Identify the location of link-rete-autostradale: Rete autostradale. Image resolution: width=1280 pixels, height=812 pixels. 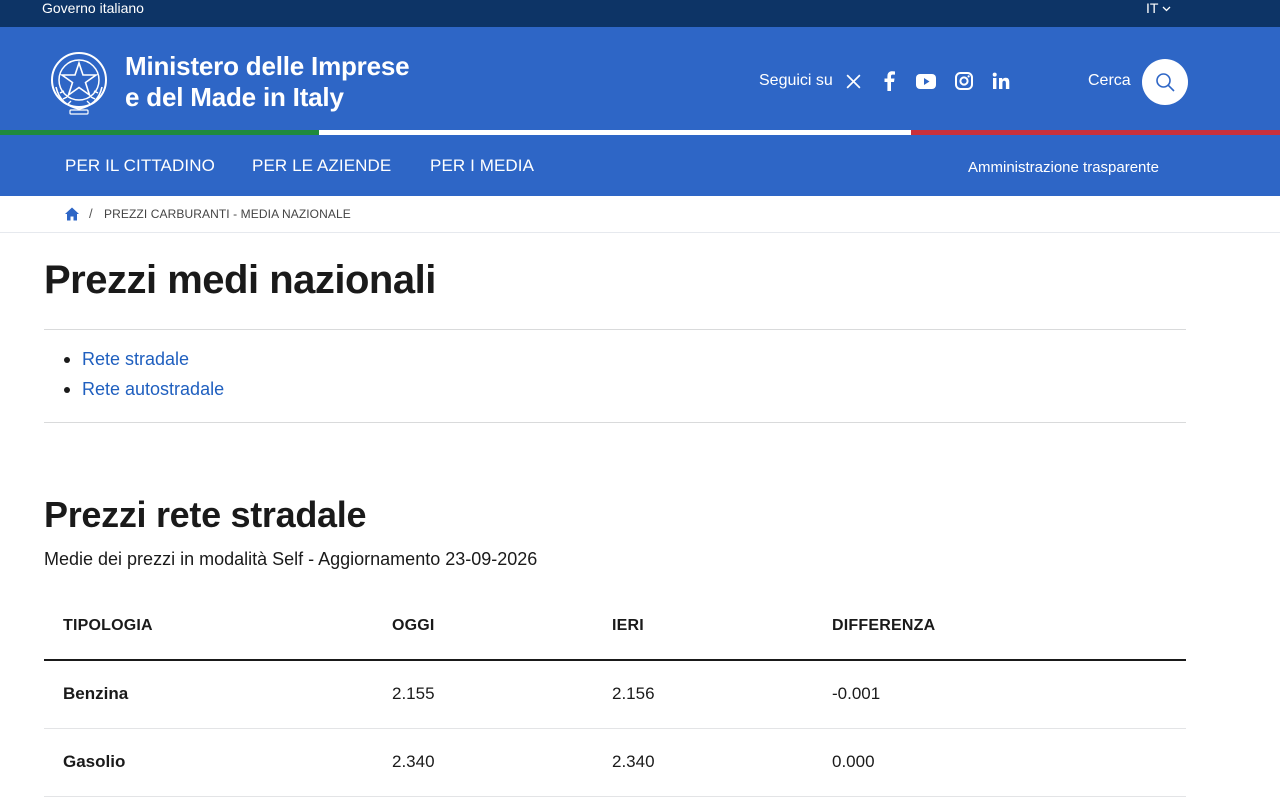
(153, 389).